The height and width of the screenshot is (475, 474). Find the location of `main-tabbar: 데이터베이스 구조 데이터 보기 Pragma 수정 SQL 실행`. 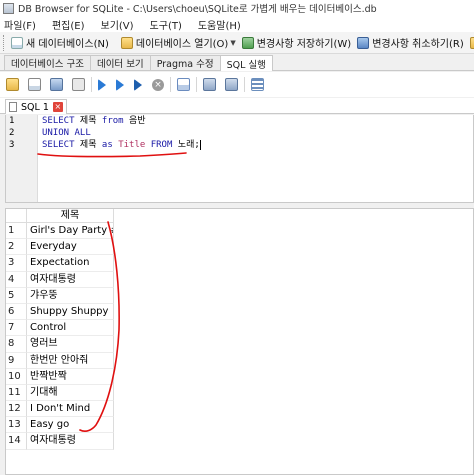

main-tabbar: 데이터베이스 구조 데이터 보기 Pragma 수정 SQL 실행 is located at coordinates (237, 63).